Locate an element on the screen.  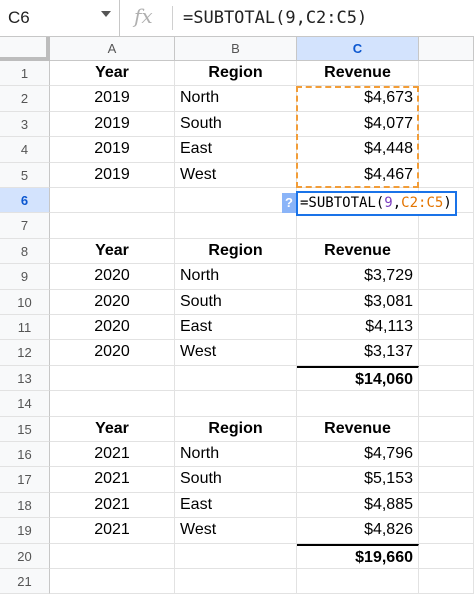
cell-c3: $4,077 is located at coordinates (358, 124).